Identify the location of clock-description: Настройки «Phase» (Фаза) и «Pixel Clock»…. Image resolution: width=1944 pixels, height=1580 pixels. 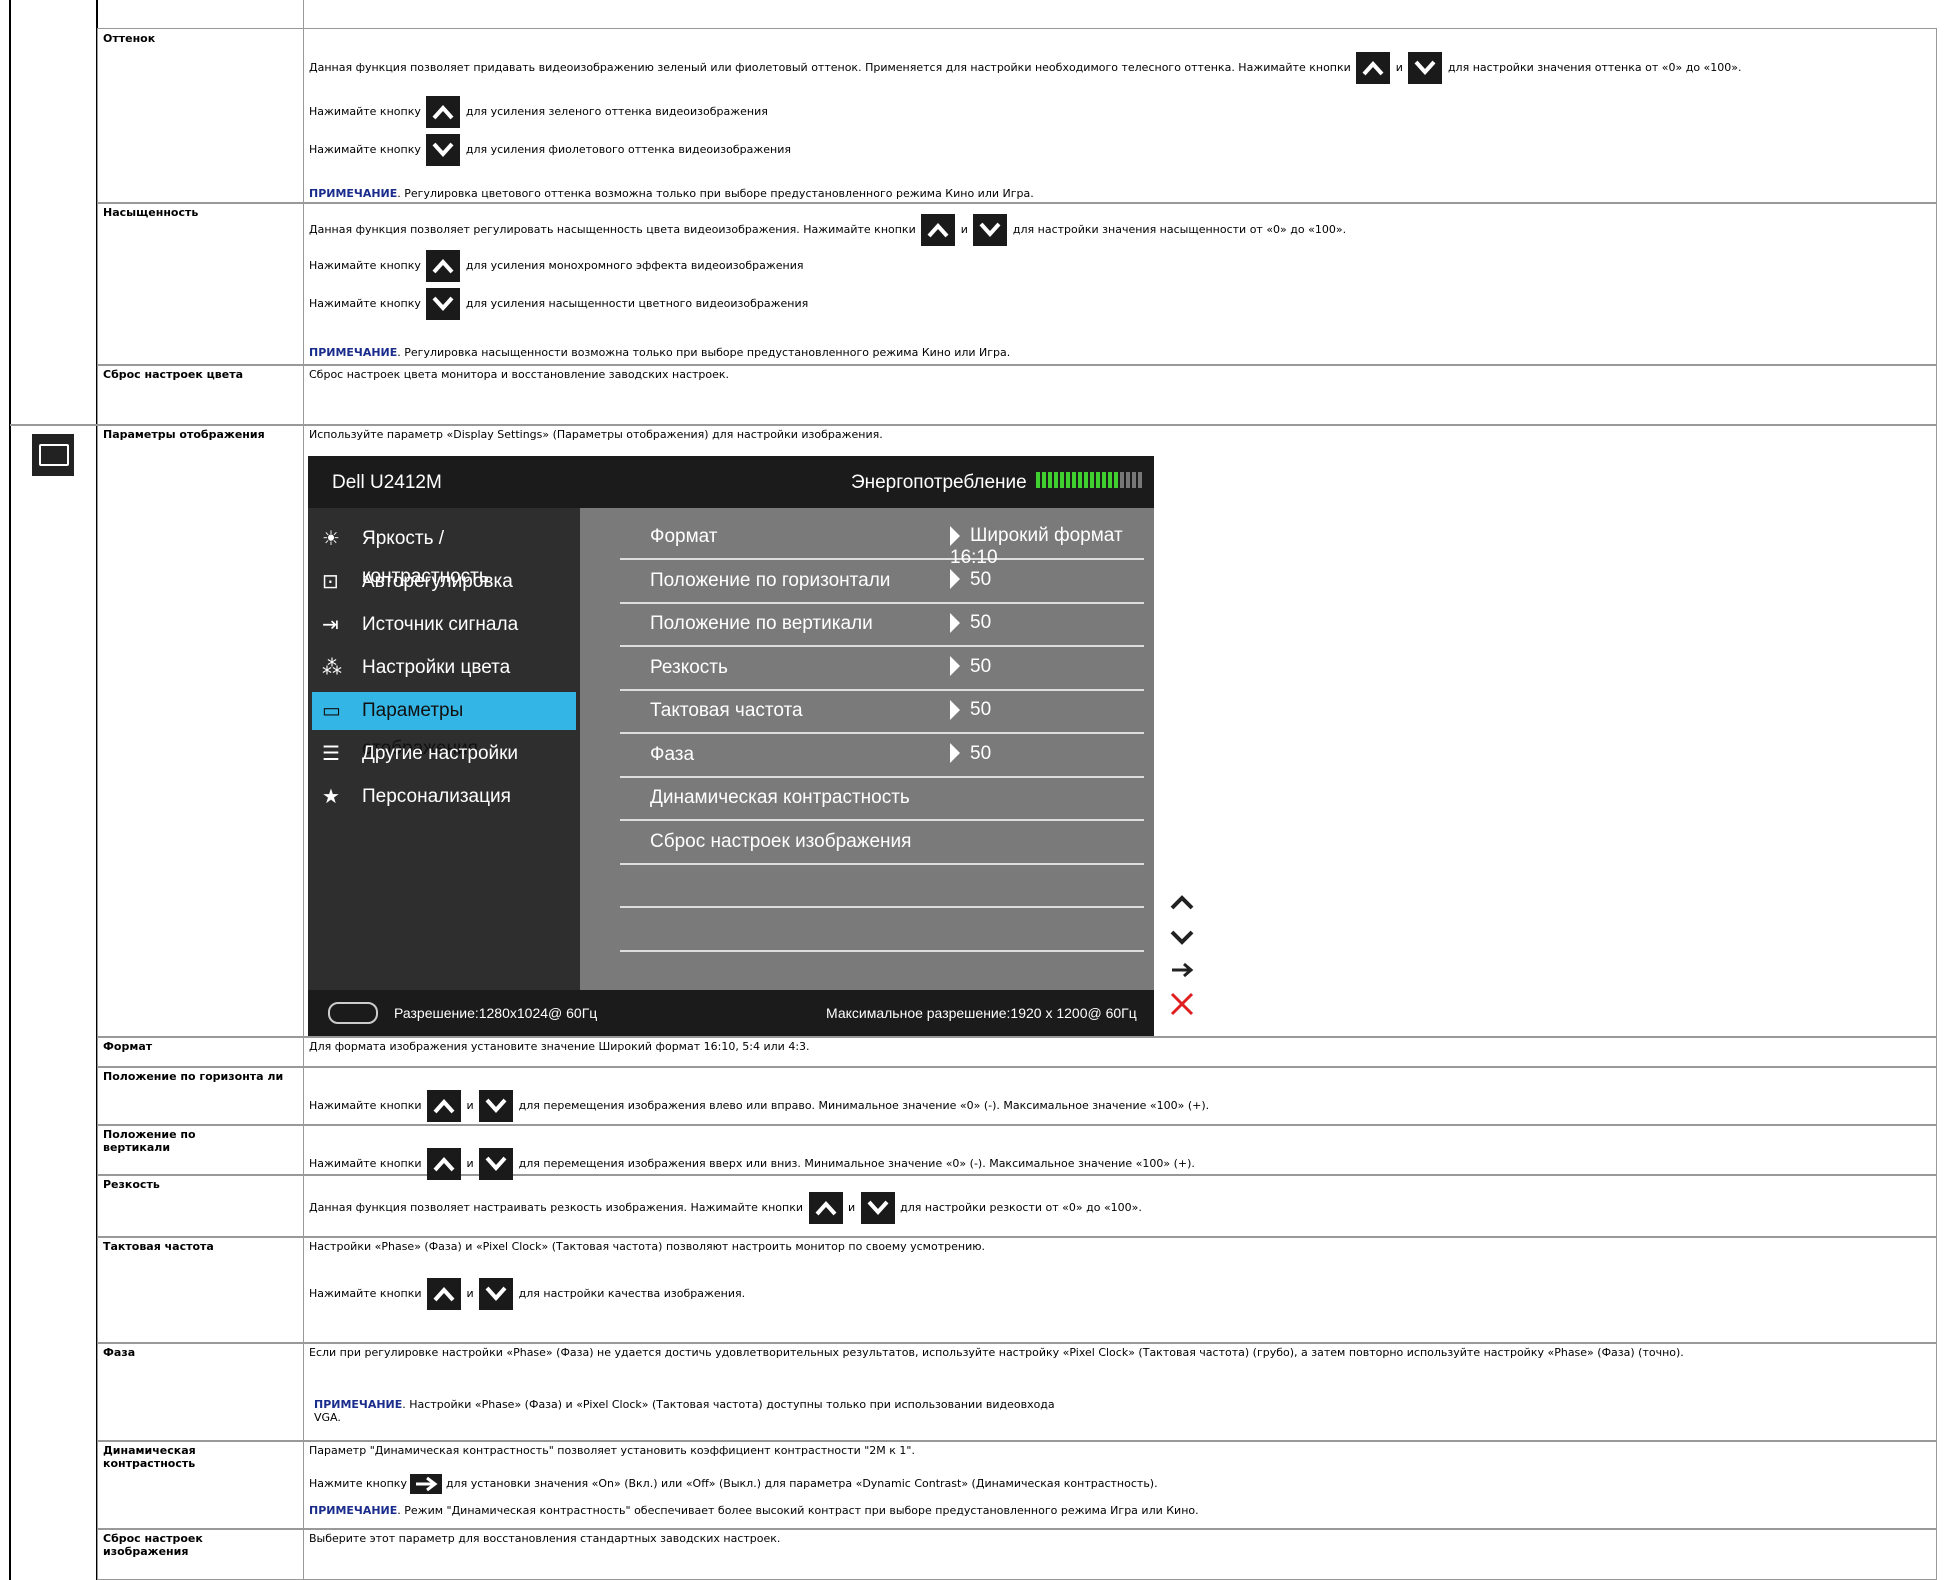
(647, 1246).